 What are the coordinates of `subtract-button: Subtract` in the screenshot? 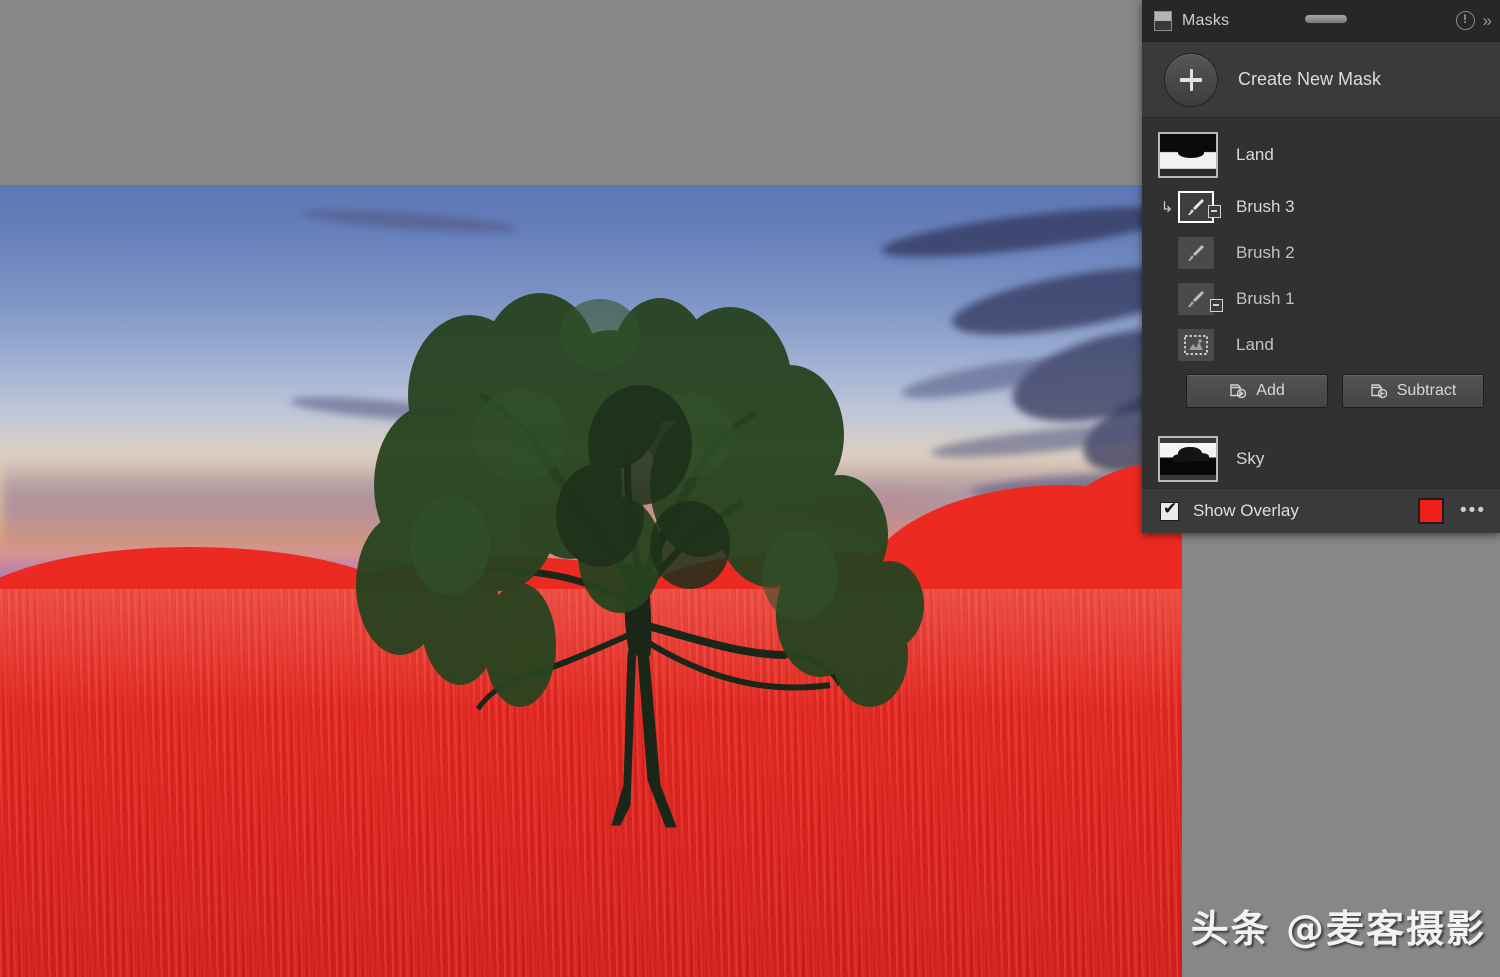 It's located at (1413, 391).